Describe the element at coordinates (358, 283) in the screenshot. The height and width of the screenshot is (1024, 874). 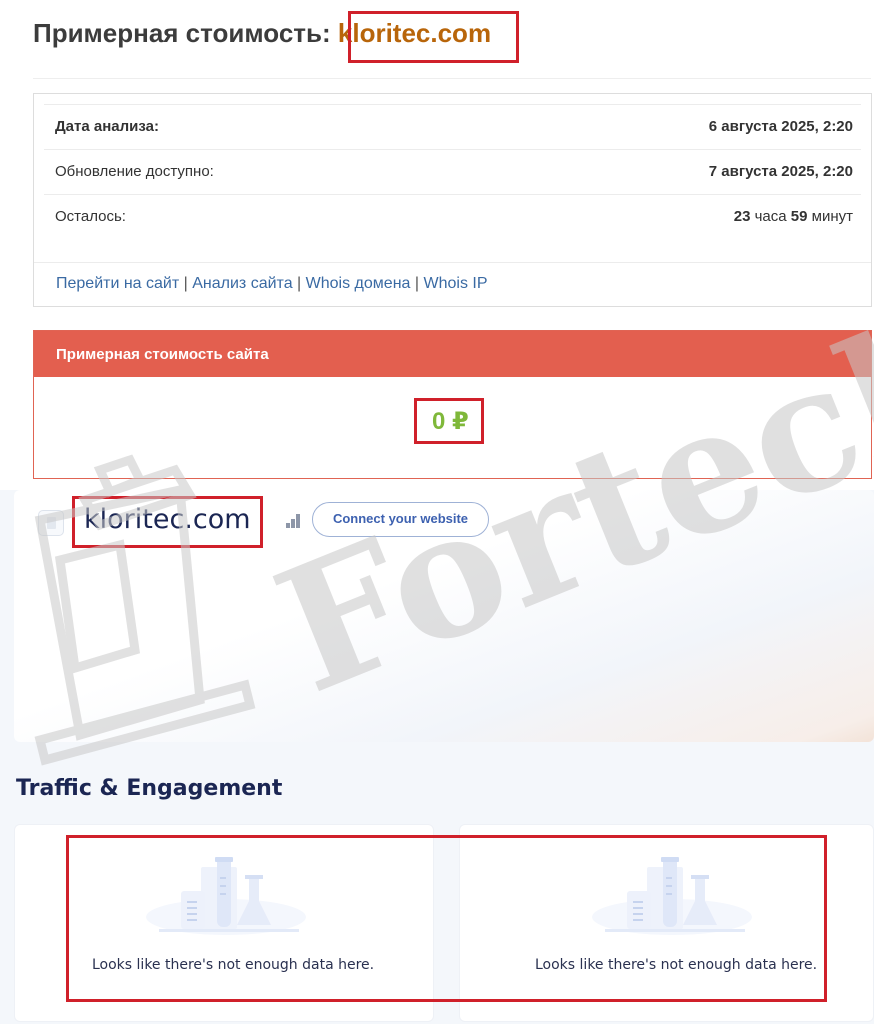
I see `link-whois-domain: Whois домена` at that location.